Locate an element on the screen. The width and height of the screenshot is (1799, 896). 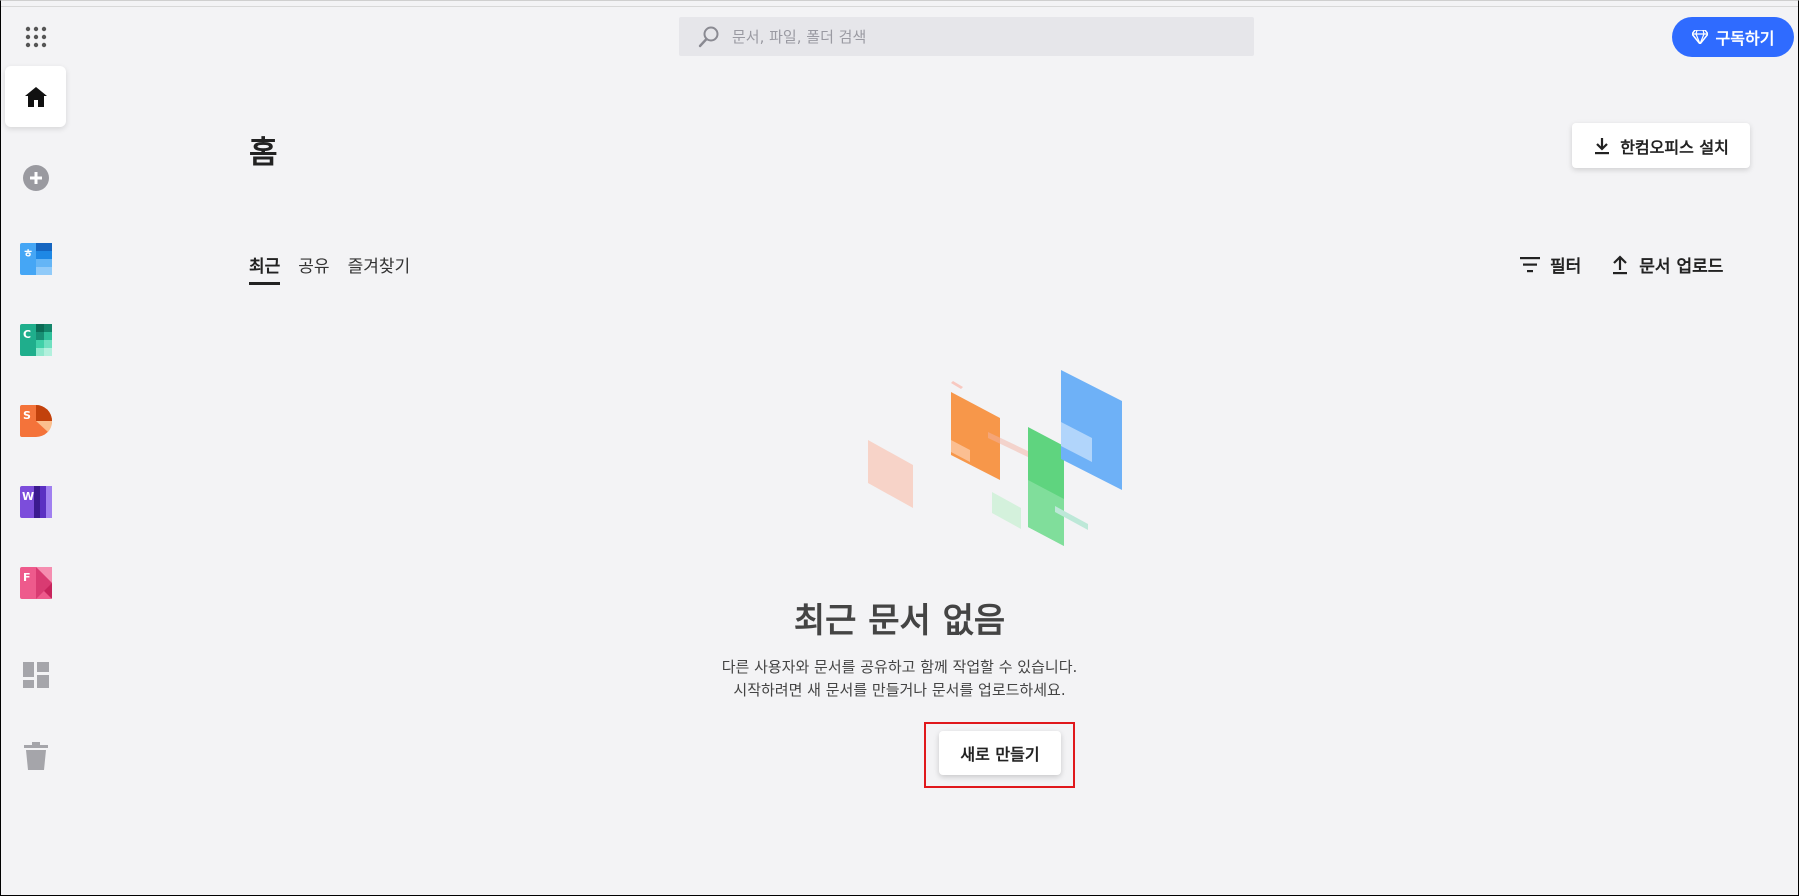
docs-app-icon: ㅎ is located at coordinates (35, 258).